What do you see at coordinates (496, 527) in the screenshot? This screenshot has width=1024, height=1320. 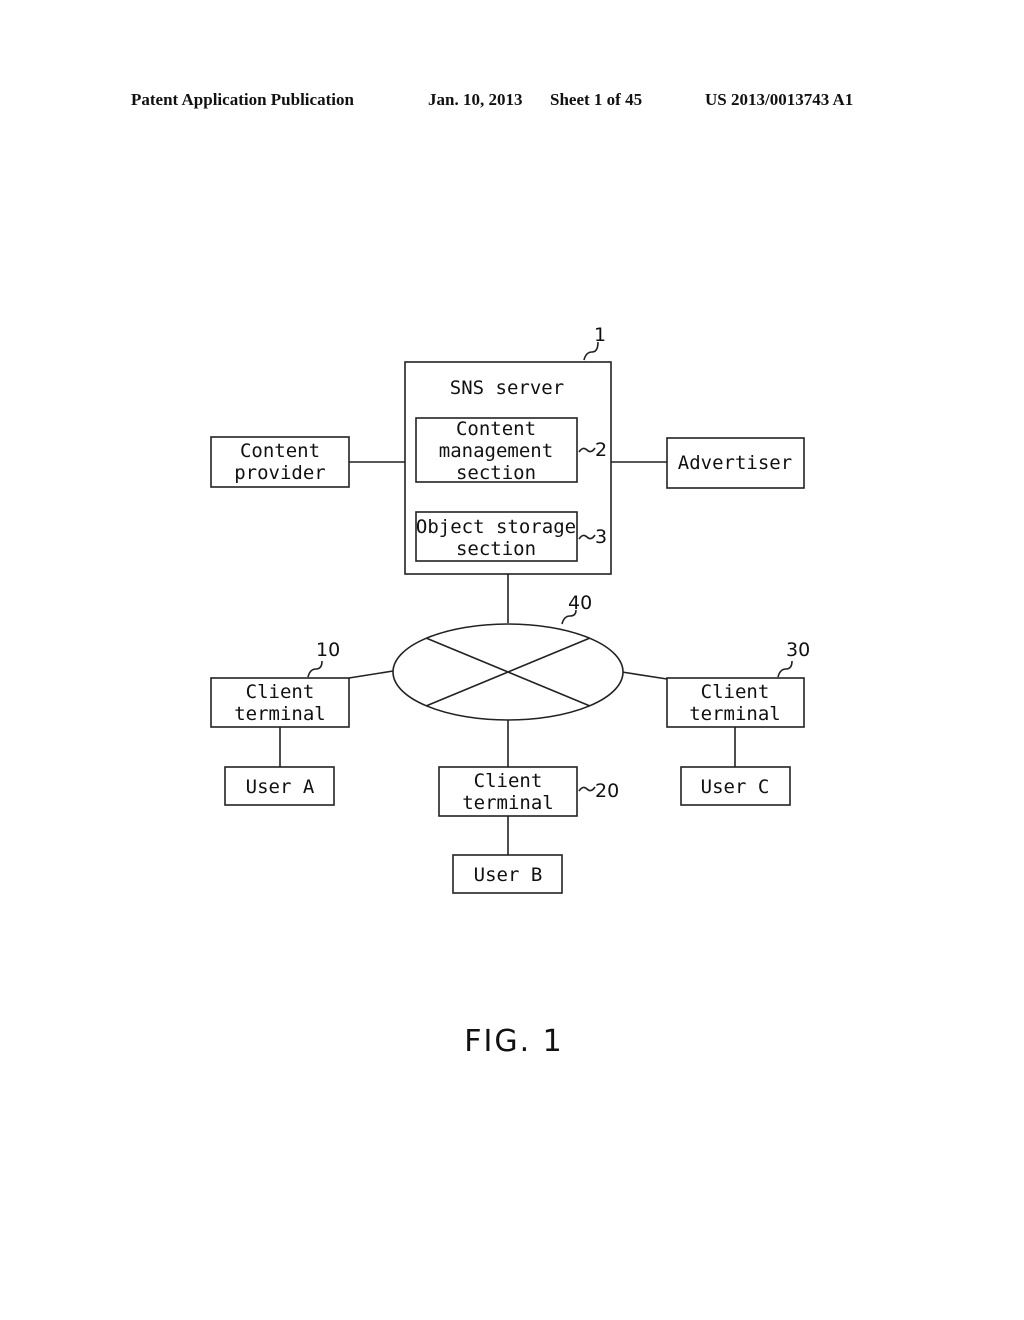 I see `object-storage-line-1: Object storage` at bounding box center [496, 527].